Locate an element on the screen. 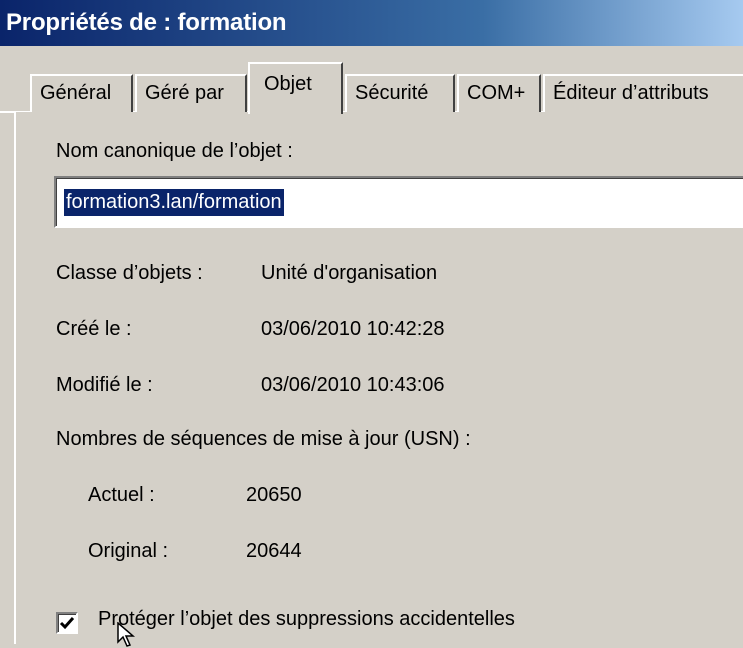 The width and height of the screenshot is (743, 648). object-class-value: Unité d'organisation is located at coordinates (349, 273).